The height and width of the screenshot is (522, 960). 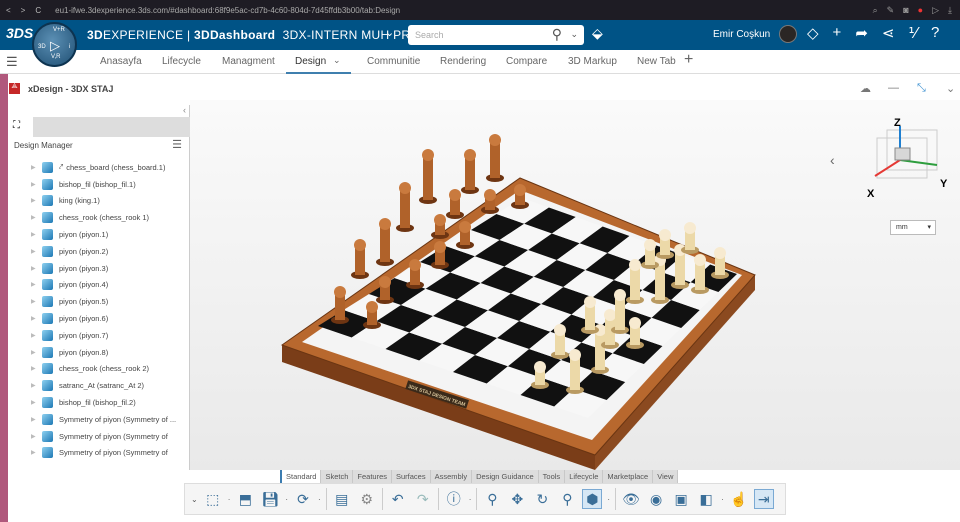 What do you see at coordinates (8, 10) in the screenshot?
I see `back-icon: <` at bounding box center [8, 10].